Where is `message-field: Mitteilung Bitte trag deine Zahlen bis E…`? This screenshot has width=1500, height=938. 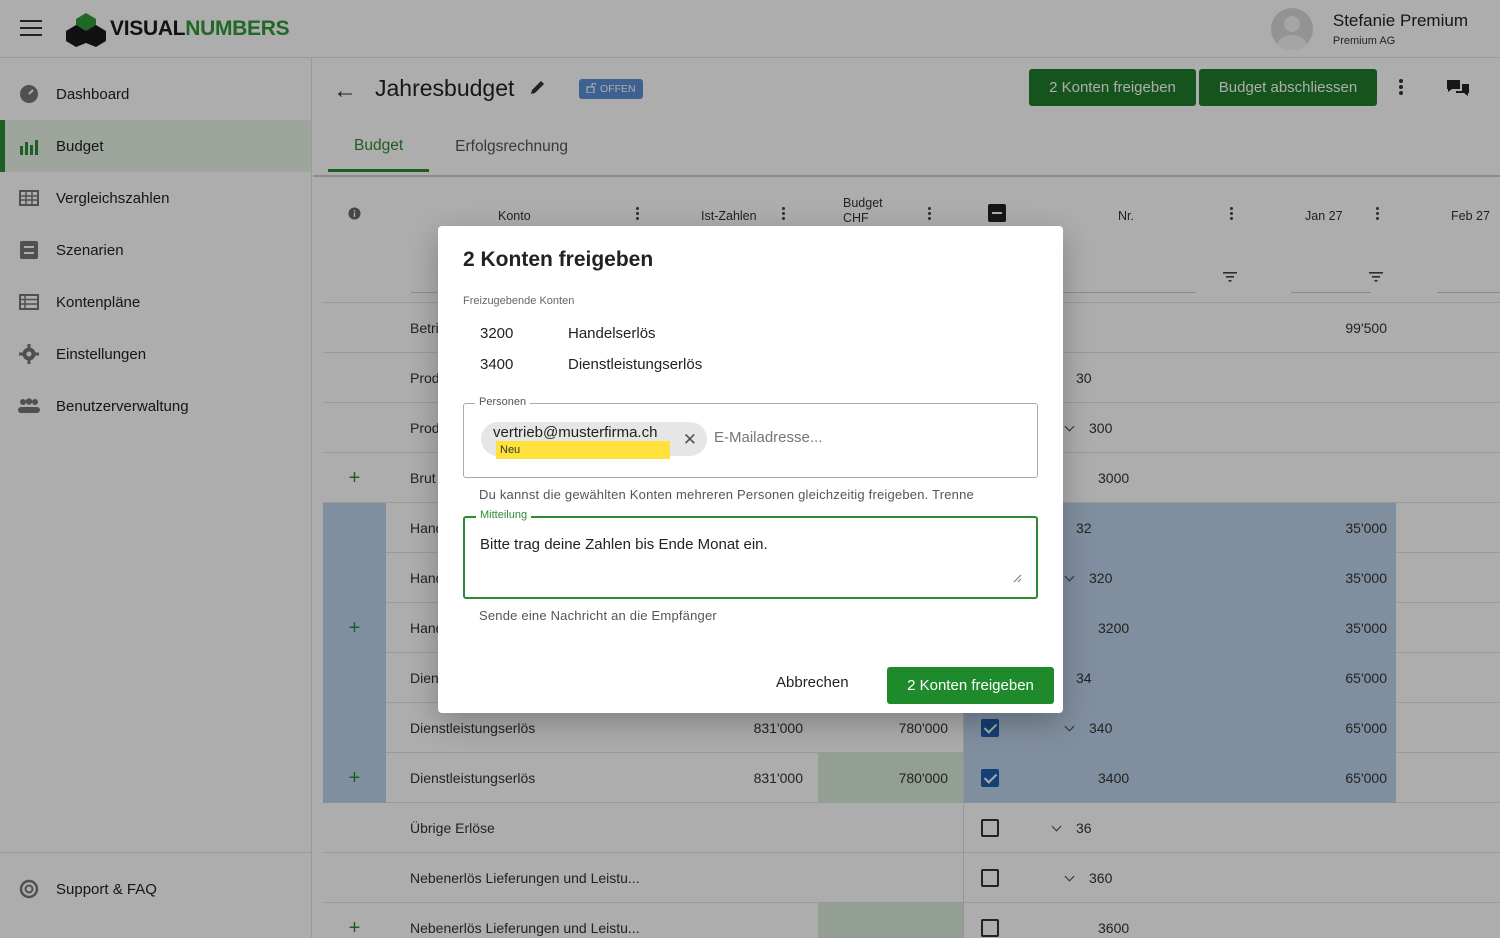
message-field: Mitteilung Bitte trag deine Zahlen bis E… is located at coordinates (750, 554).